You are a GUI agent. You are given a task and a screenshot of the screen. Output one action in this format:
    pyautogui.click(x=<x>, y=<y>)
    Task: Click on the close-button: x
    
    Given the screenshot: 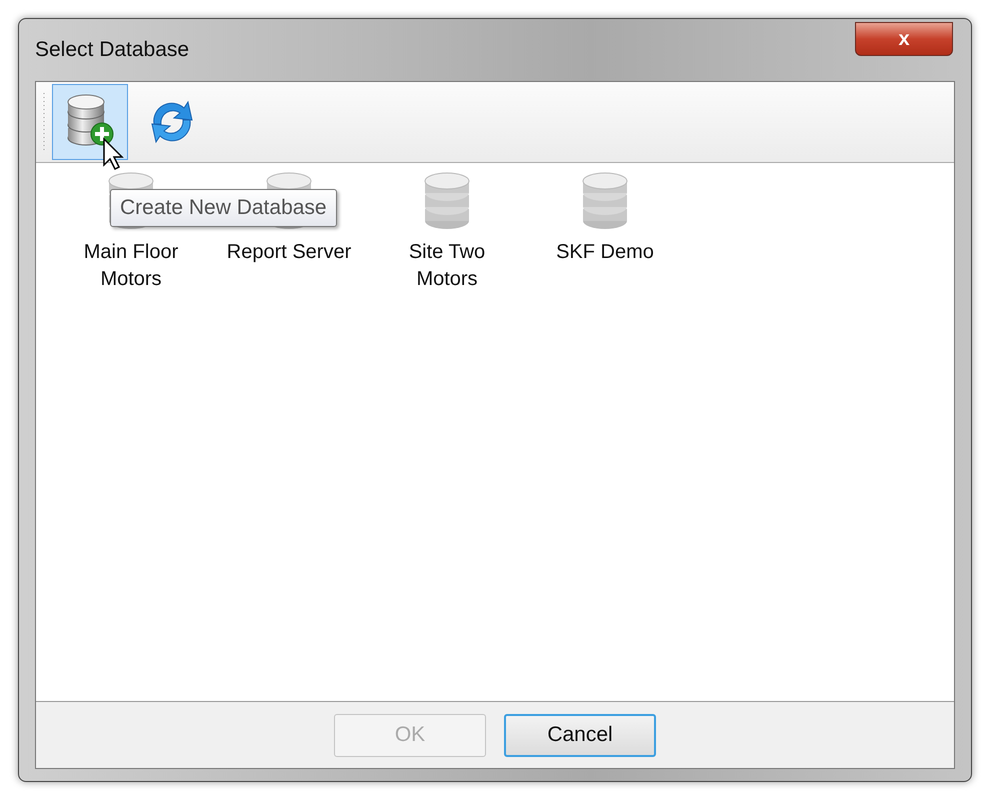 What is the action you would take?
    pyautogui.click(x=904, y=39)
    